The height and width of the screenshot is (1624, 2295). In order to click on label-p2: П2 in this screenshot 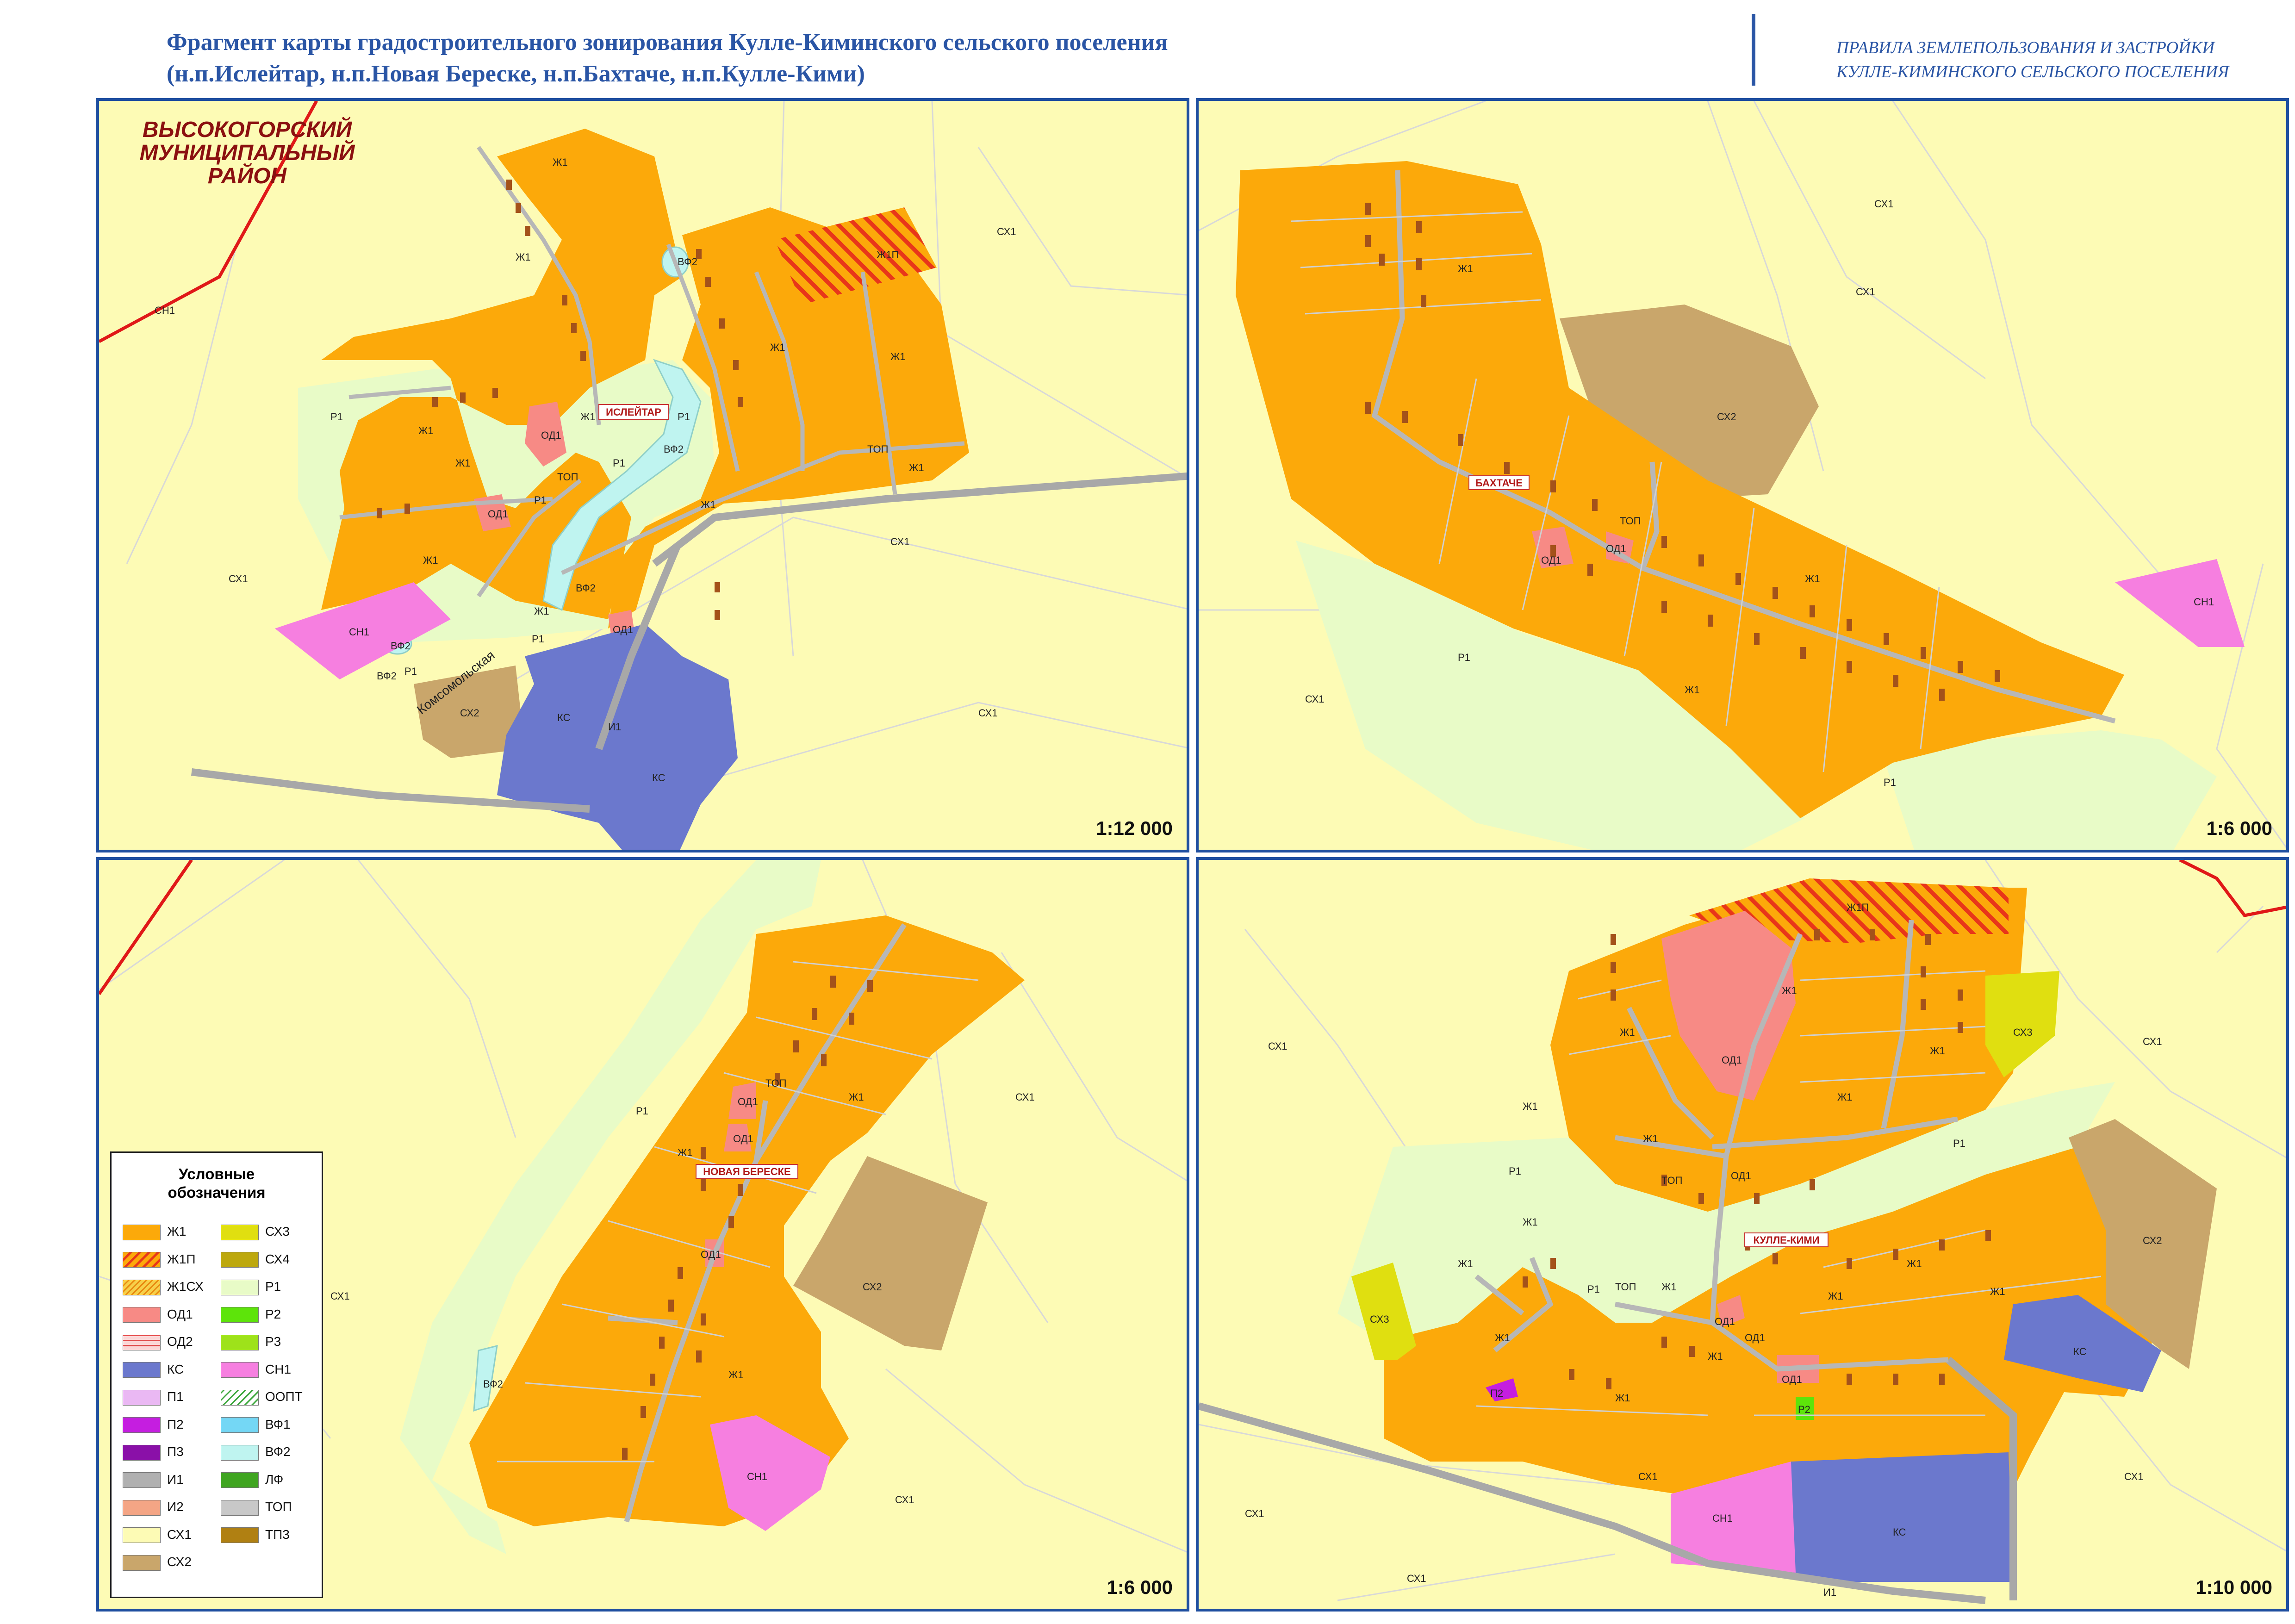, I will do `click(1496, 1393)`.